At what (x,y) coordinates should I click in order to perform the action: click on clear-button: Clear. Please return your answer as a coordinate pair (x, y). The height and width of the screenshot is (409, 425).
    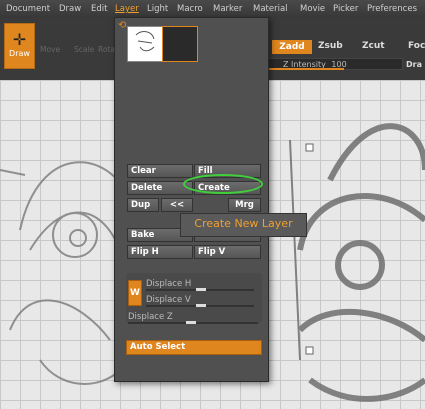
    Looking at the image, I should click on (160, 171).